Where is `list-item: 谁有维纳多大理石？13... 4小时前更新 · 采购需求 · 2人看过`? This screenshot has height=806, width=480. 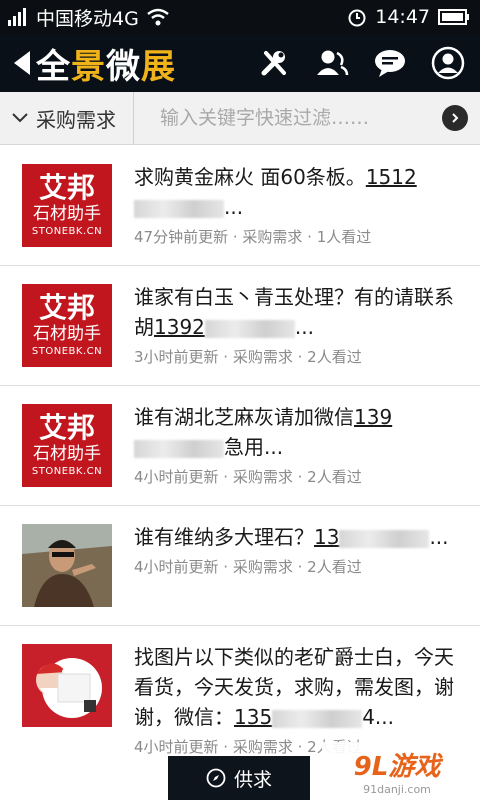
list-item: 谁有维纳多大理石？13... 4小时前更新 · 采购需求 · 2人看过 is located at coordinates (240, 566).